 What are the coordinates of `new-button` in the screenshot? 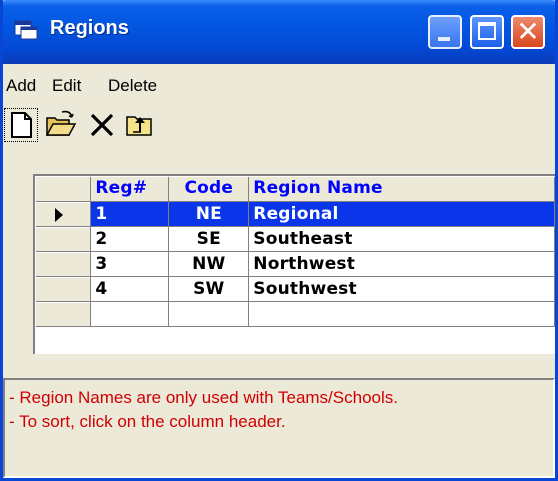 It's located at (21, 125).